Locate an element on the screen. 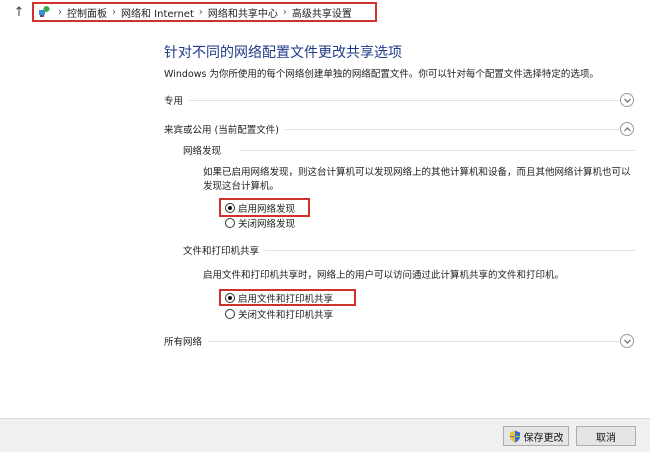 This screenshot has height=452, width=650. network-discovery-heading: 网络发现 is located at coordinates (202, 151).